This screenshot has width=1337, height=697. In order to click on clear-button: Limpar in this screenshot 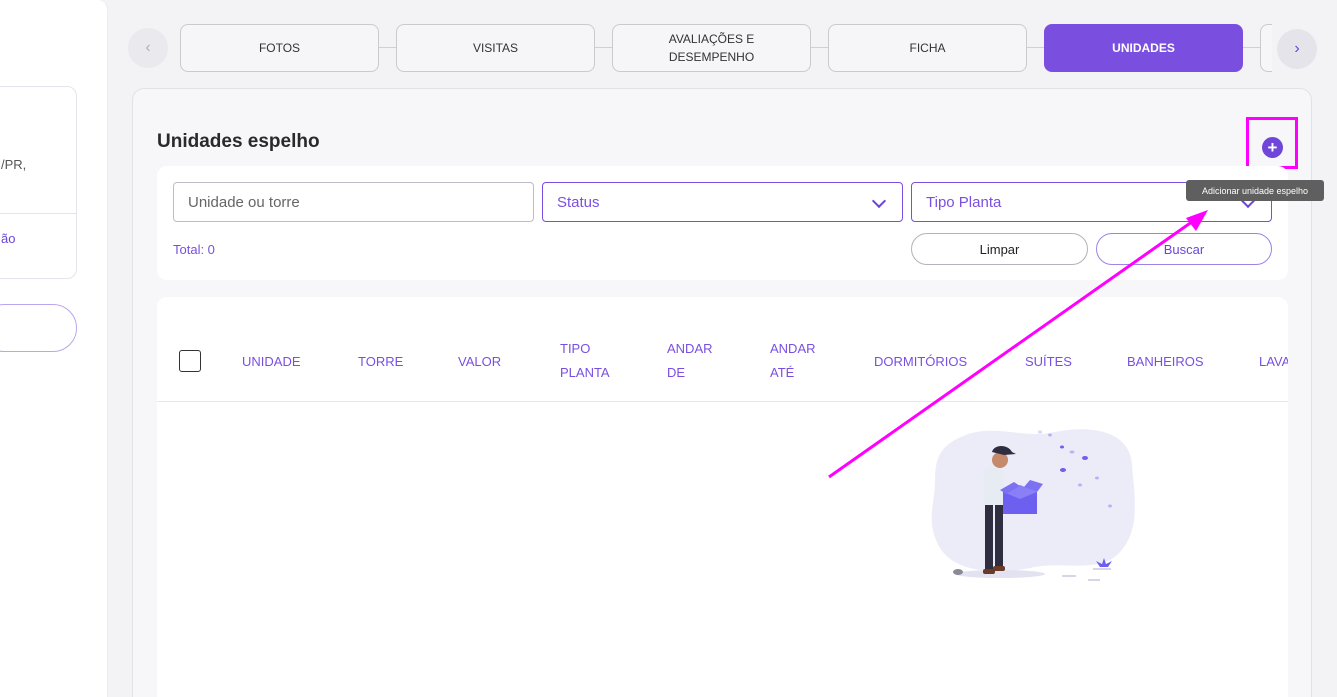, I will do `click(999, 249)`.